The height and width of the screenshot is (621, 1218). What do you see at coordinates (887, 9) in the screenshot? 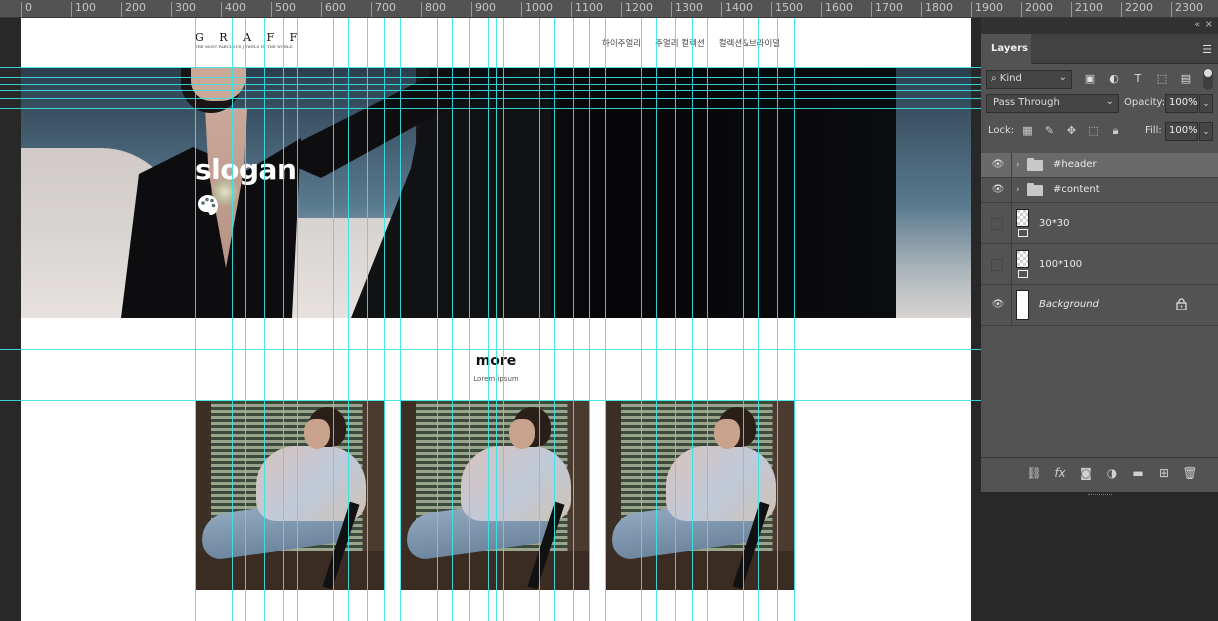
I see `ruler-tick: 1700` at bounding box center [887, 9].